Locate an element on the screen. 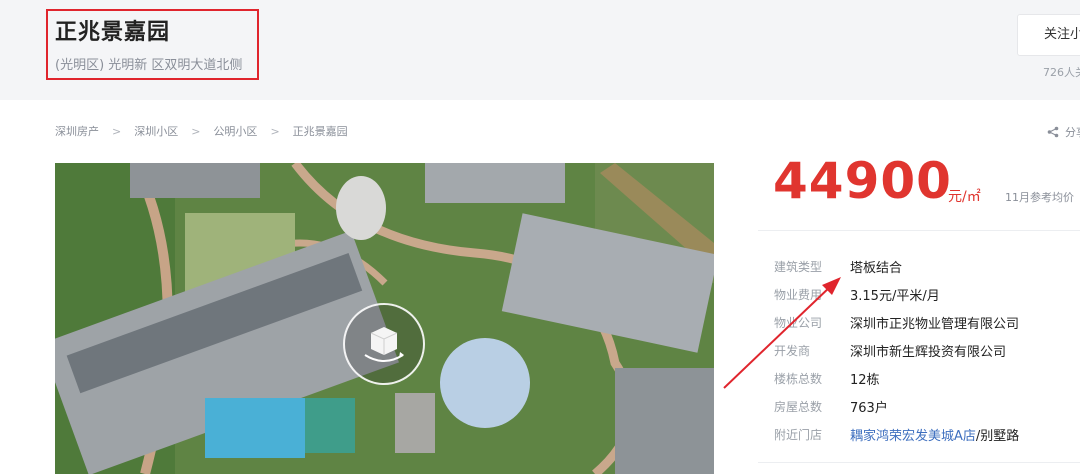  info-value: 763户 is located at coordinates (869, 408).